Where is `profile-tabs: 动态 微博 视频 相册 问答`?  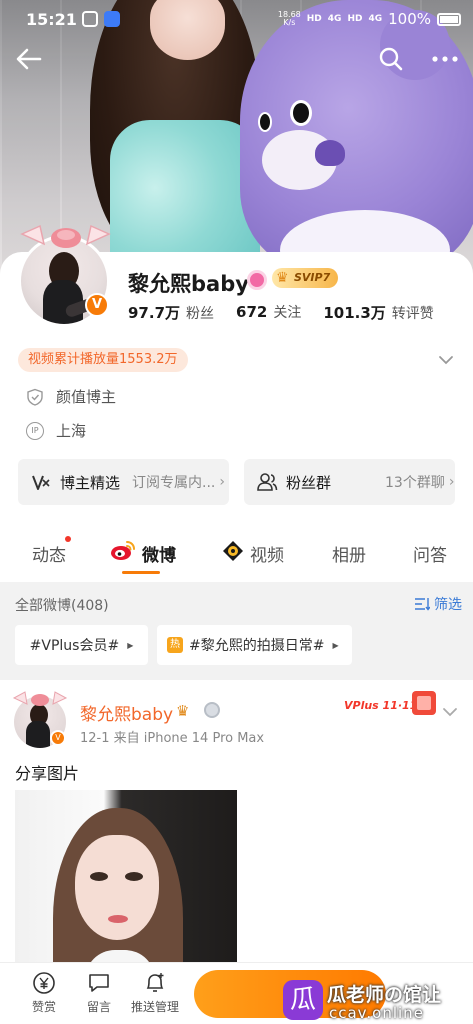 profile-tabs: 动态 微博 视频 相册 问答 is located at coordinates (236, 553).